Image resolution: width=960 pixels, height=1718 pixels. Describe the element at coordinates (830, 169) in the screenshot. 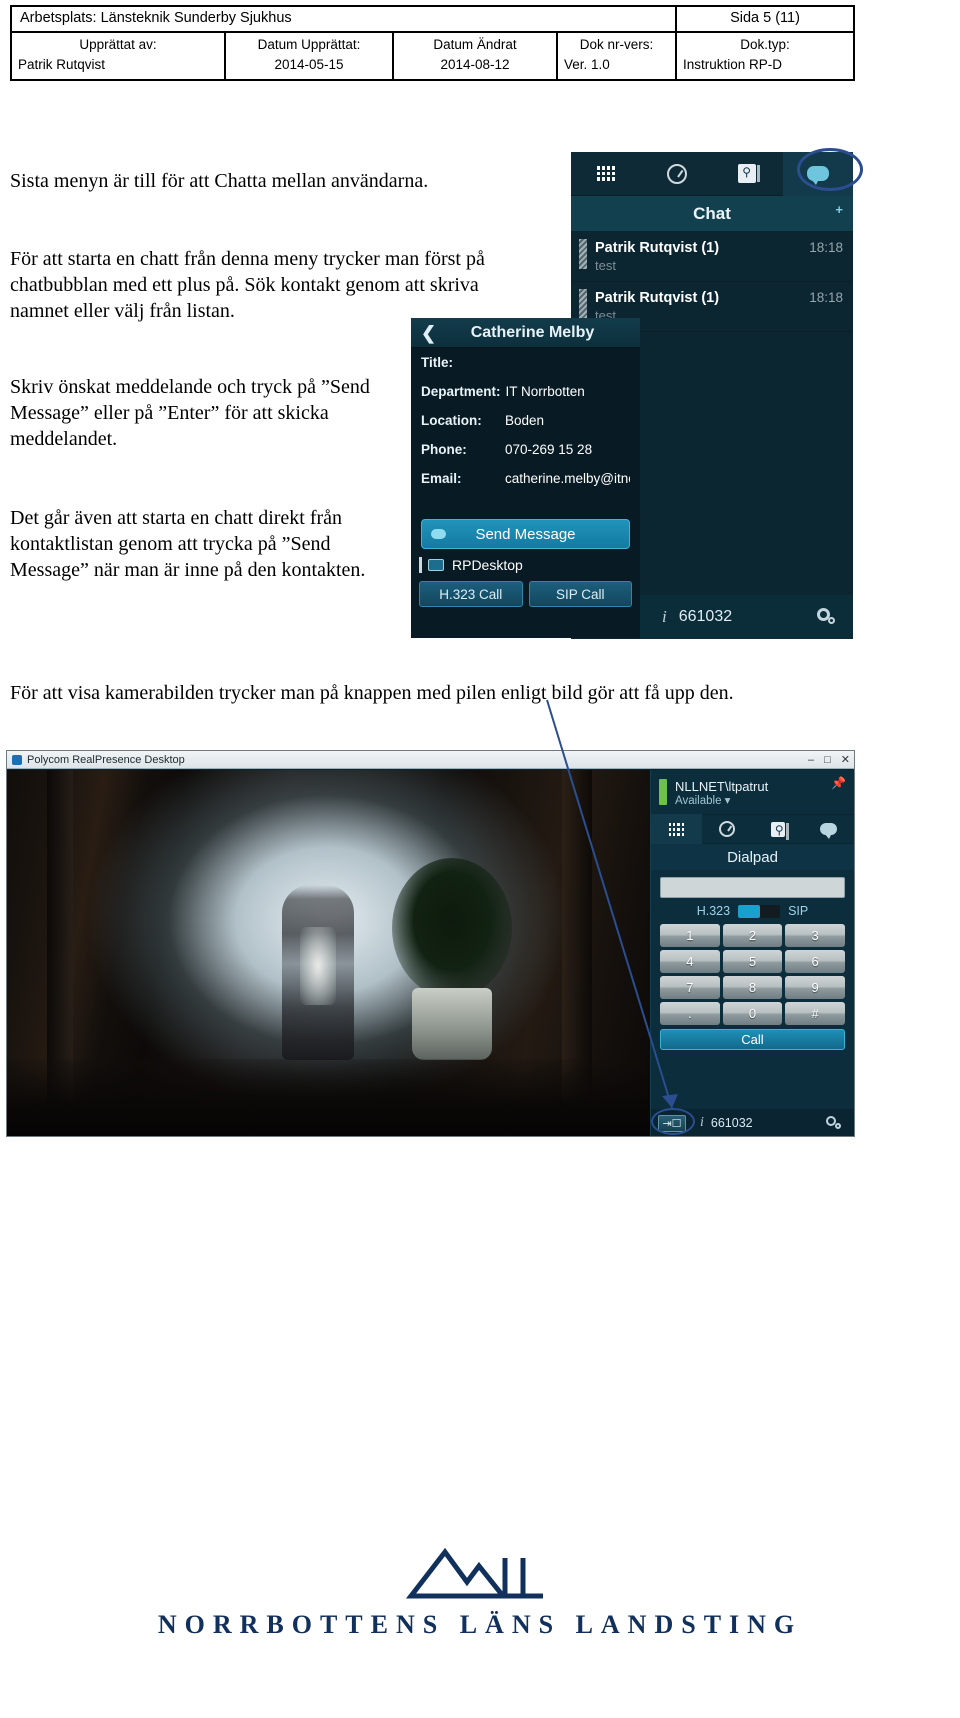

I see `chat-tab-annotation-ellipse` at that location.